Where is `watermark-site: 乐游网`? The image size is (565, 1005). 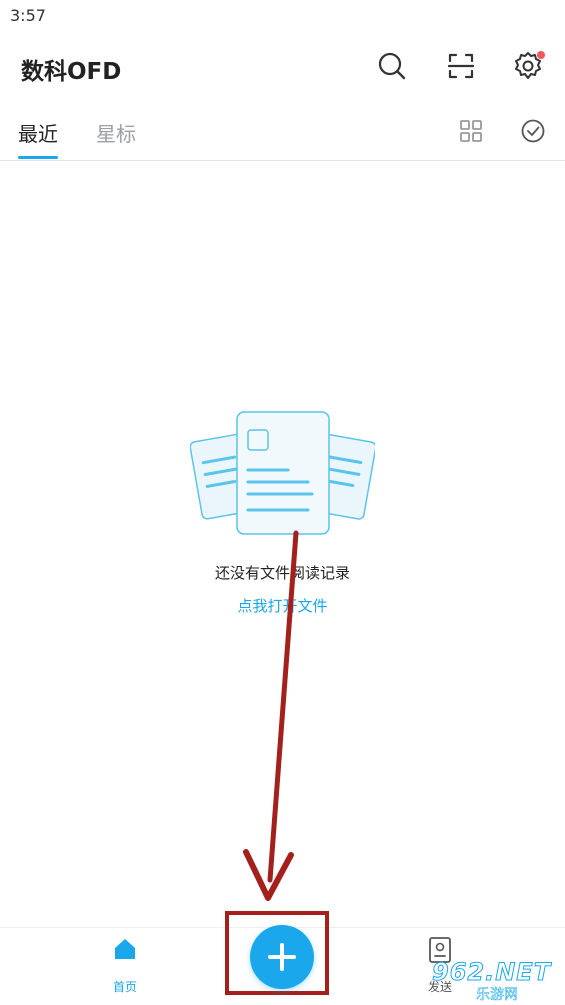
watermark-site: 乐游网 is located at coordinates (497, 995).